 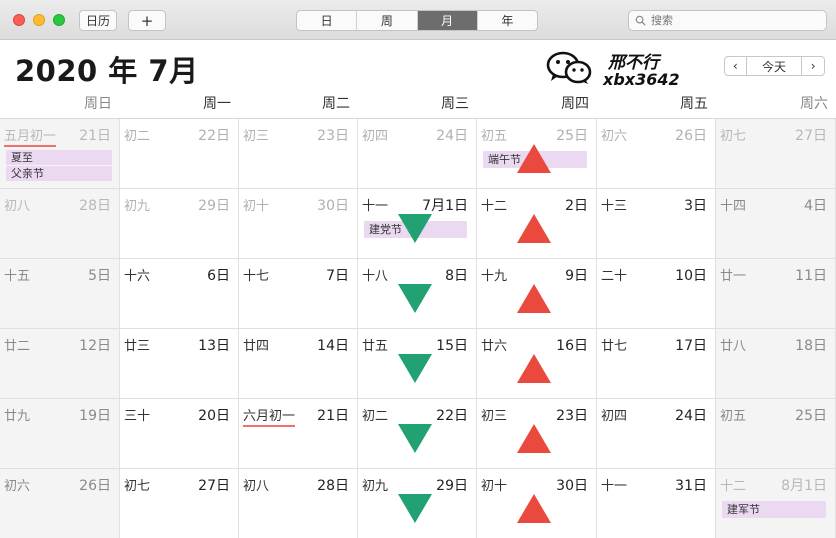 What do you see at coordinates (60, 294) in the screenshot?
I see `day-cell: 十五 5日` at bounding box center [60, 294].